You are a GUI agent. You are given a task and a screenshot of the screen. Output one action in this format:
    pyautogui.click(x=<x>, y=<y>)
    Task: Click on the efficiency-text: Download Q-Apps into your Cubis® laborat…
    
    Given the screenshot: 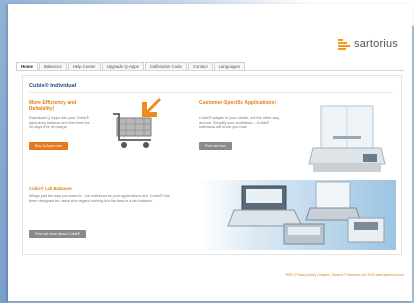 What is the action you would take?
    pyautogui.click(x=59, y=123)
    